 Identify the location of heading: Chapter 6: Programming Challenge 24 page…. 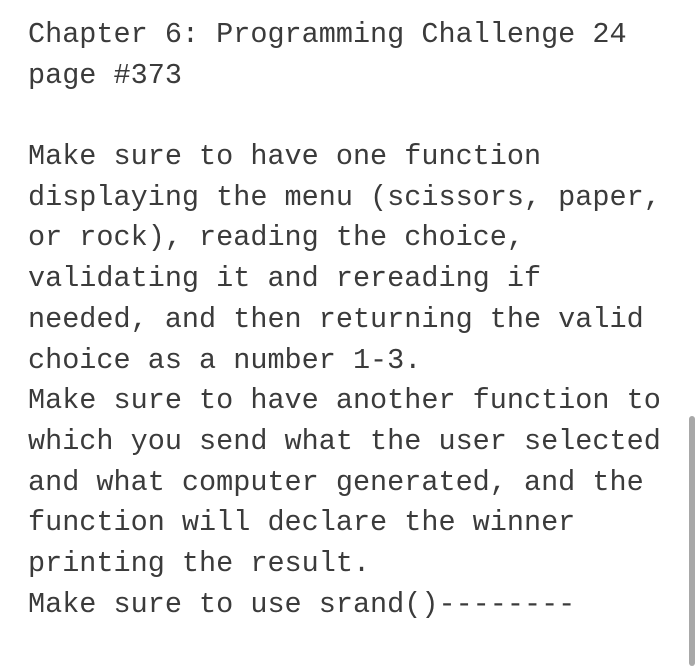
(358, 55).